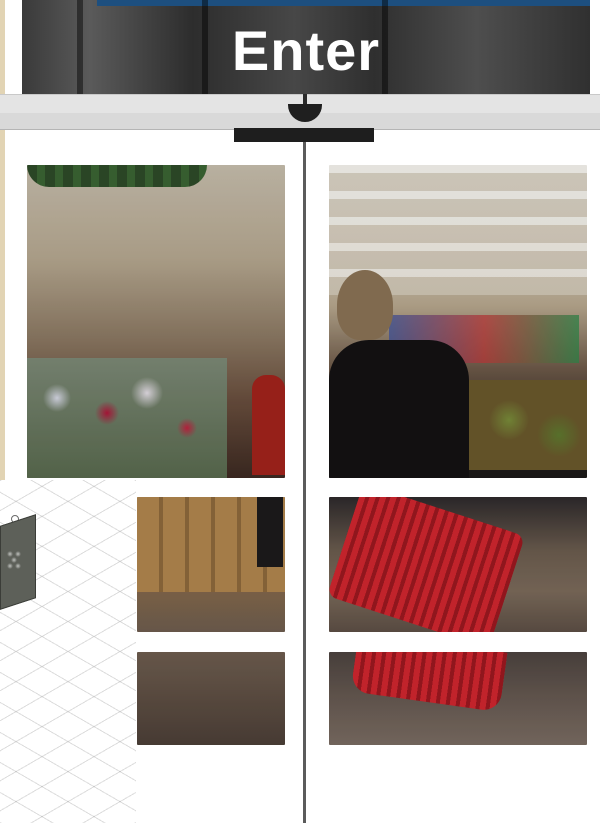  Describe the element at coordinates (306, 50) in the screenshot. I see `enter-button: Enter` at that location.